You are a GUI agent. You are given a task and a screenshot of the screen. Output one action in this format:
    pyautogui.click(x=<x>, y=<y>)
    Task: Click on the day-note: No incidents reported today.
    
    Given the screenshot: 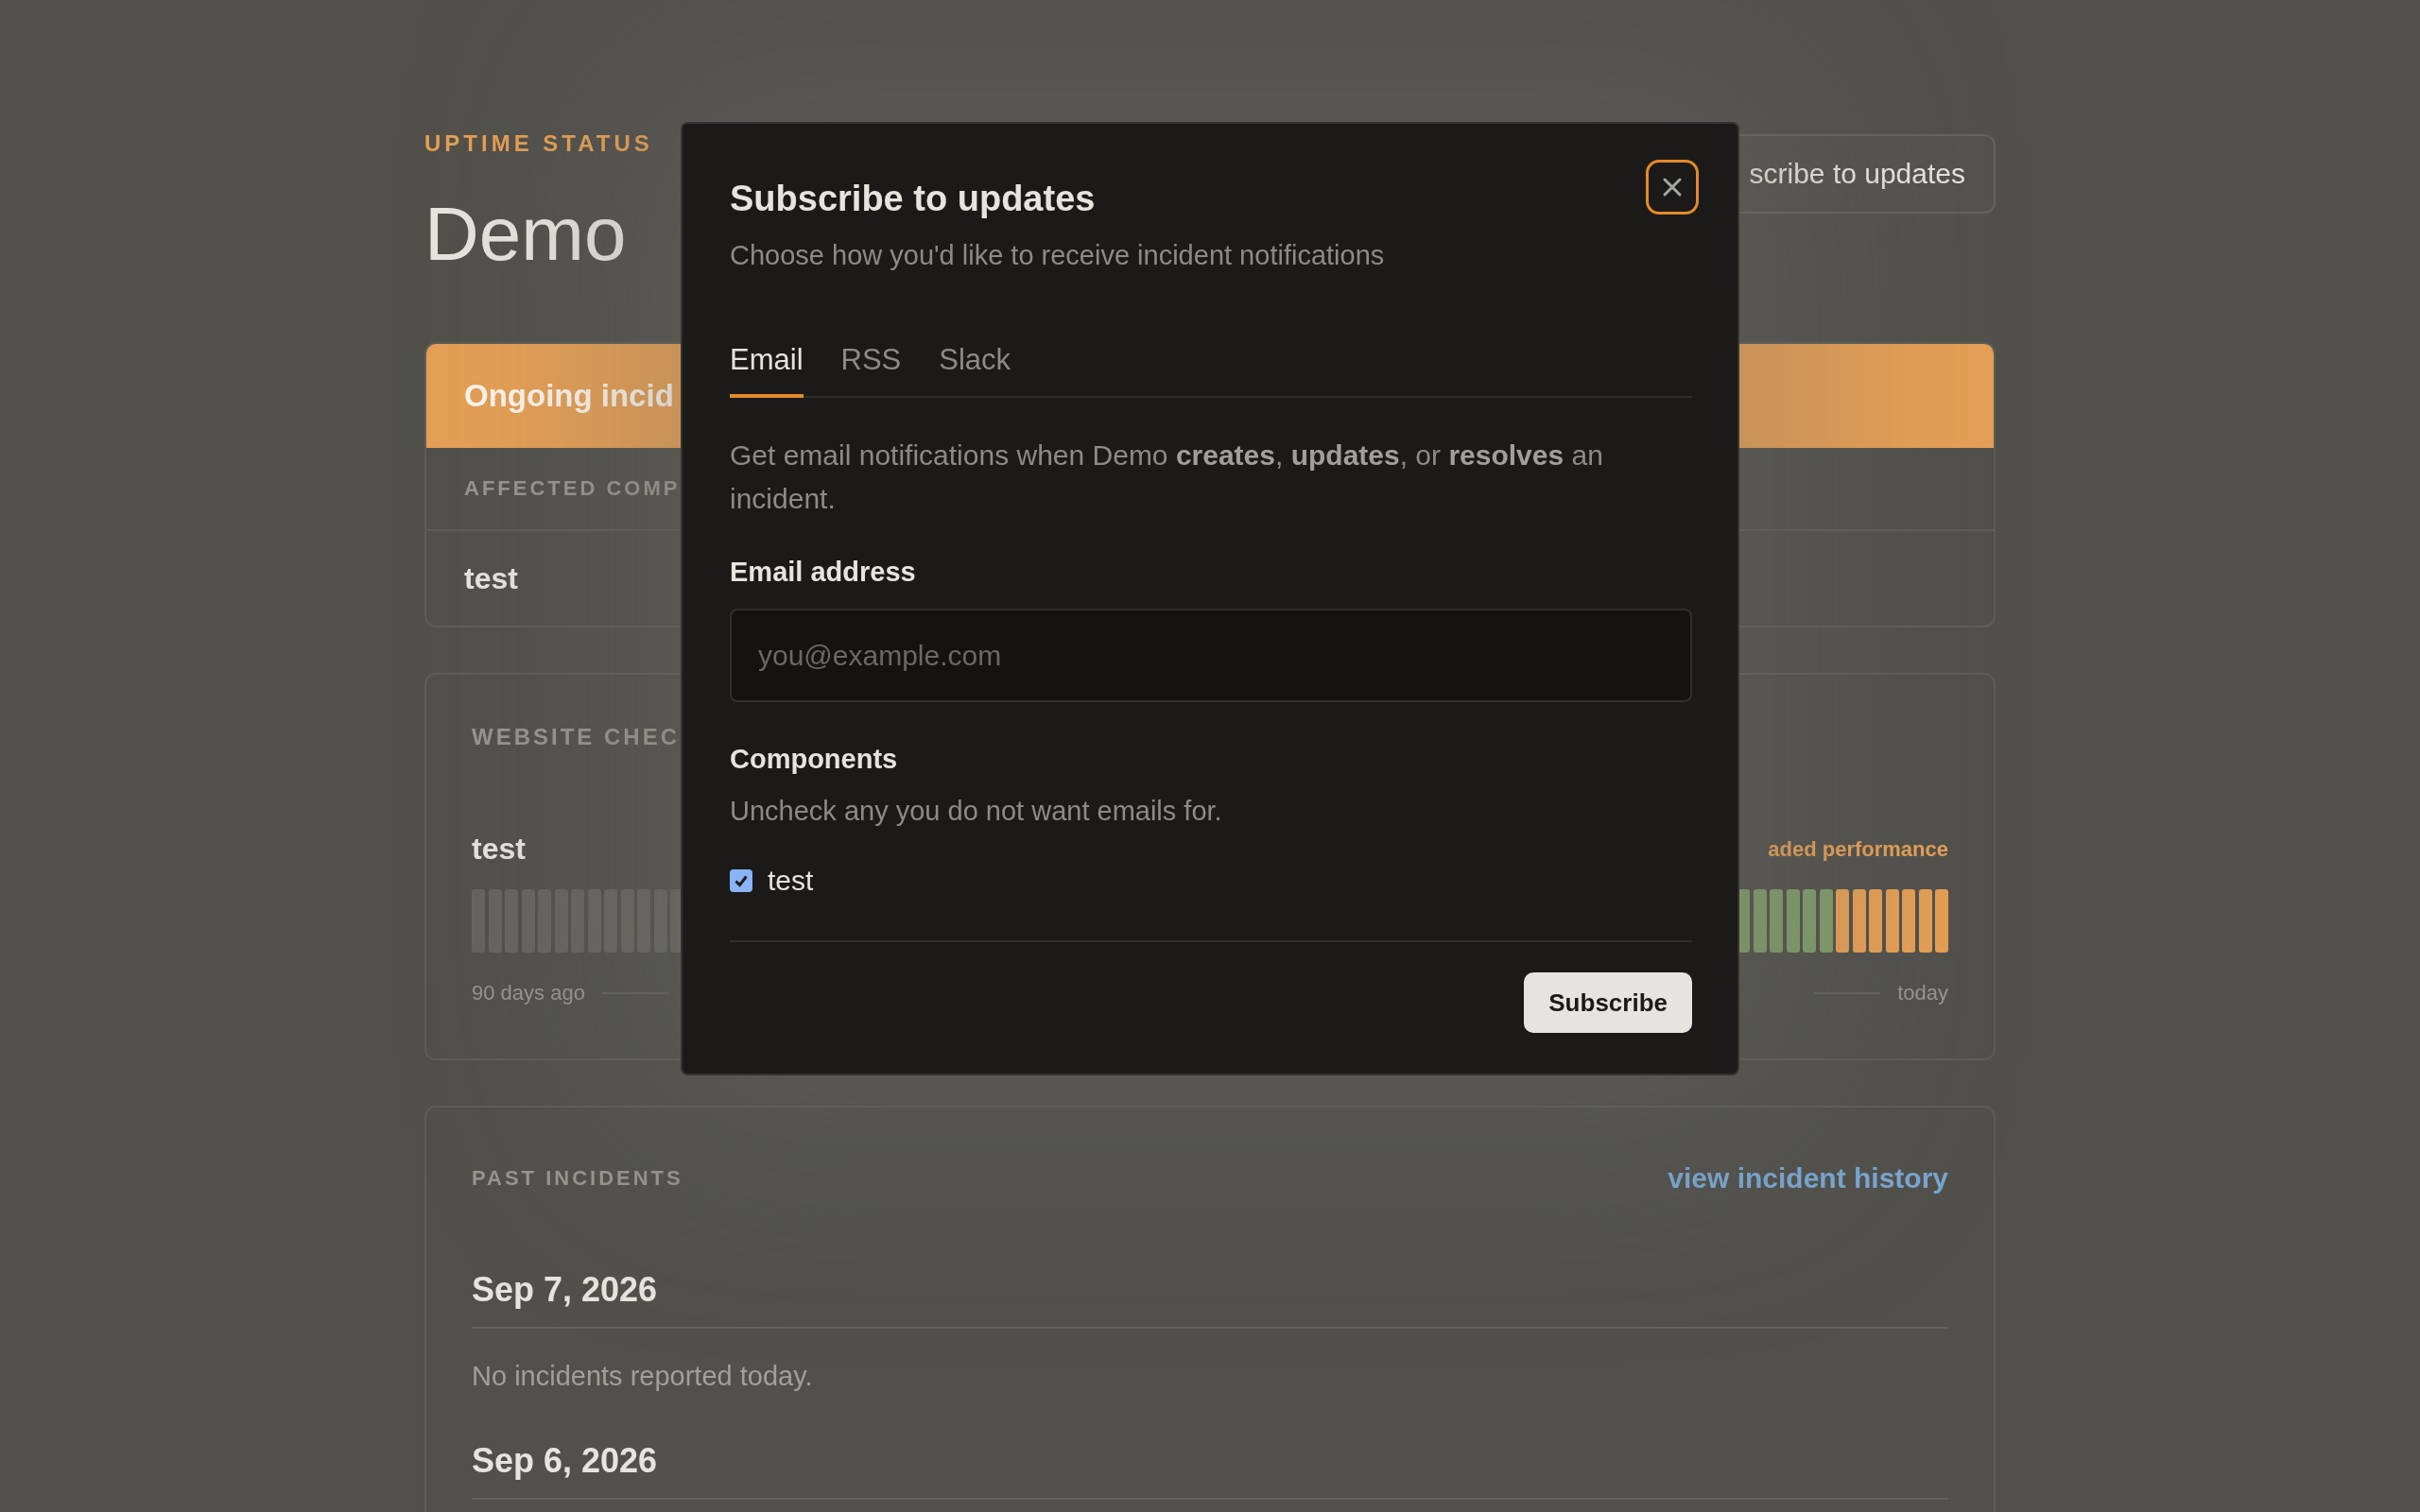 What is the action you would take?
    pyautogui.click(x=643, y=1376)
    